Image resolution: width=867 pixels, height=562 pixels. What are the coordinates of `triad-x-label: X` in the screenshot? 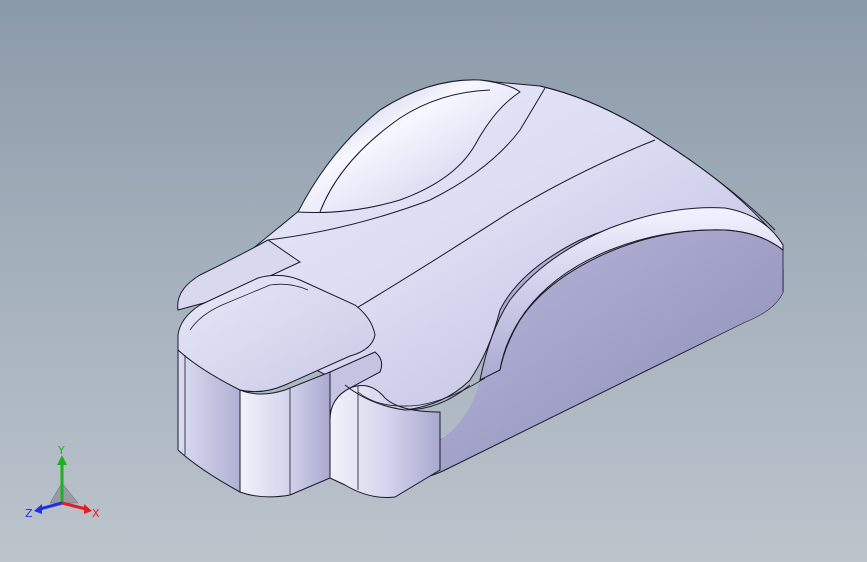 It's located at (96, 513).